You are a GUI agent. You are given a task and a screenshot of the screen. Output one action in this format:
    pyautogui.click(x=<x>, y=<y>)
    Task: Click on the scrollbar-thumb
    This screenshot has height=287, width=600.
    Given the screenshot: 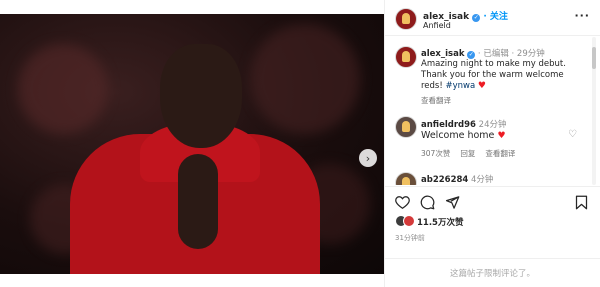 What is the action you would take?
    pyautogui.click(x=594, y=58)
    